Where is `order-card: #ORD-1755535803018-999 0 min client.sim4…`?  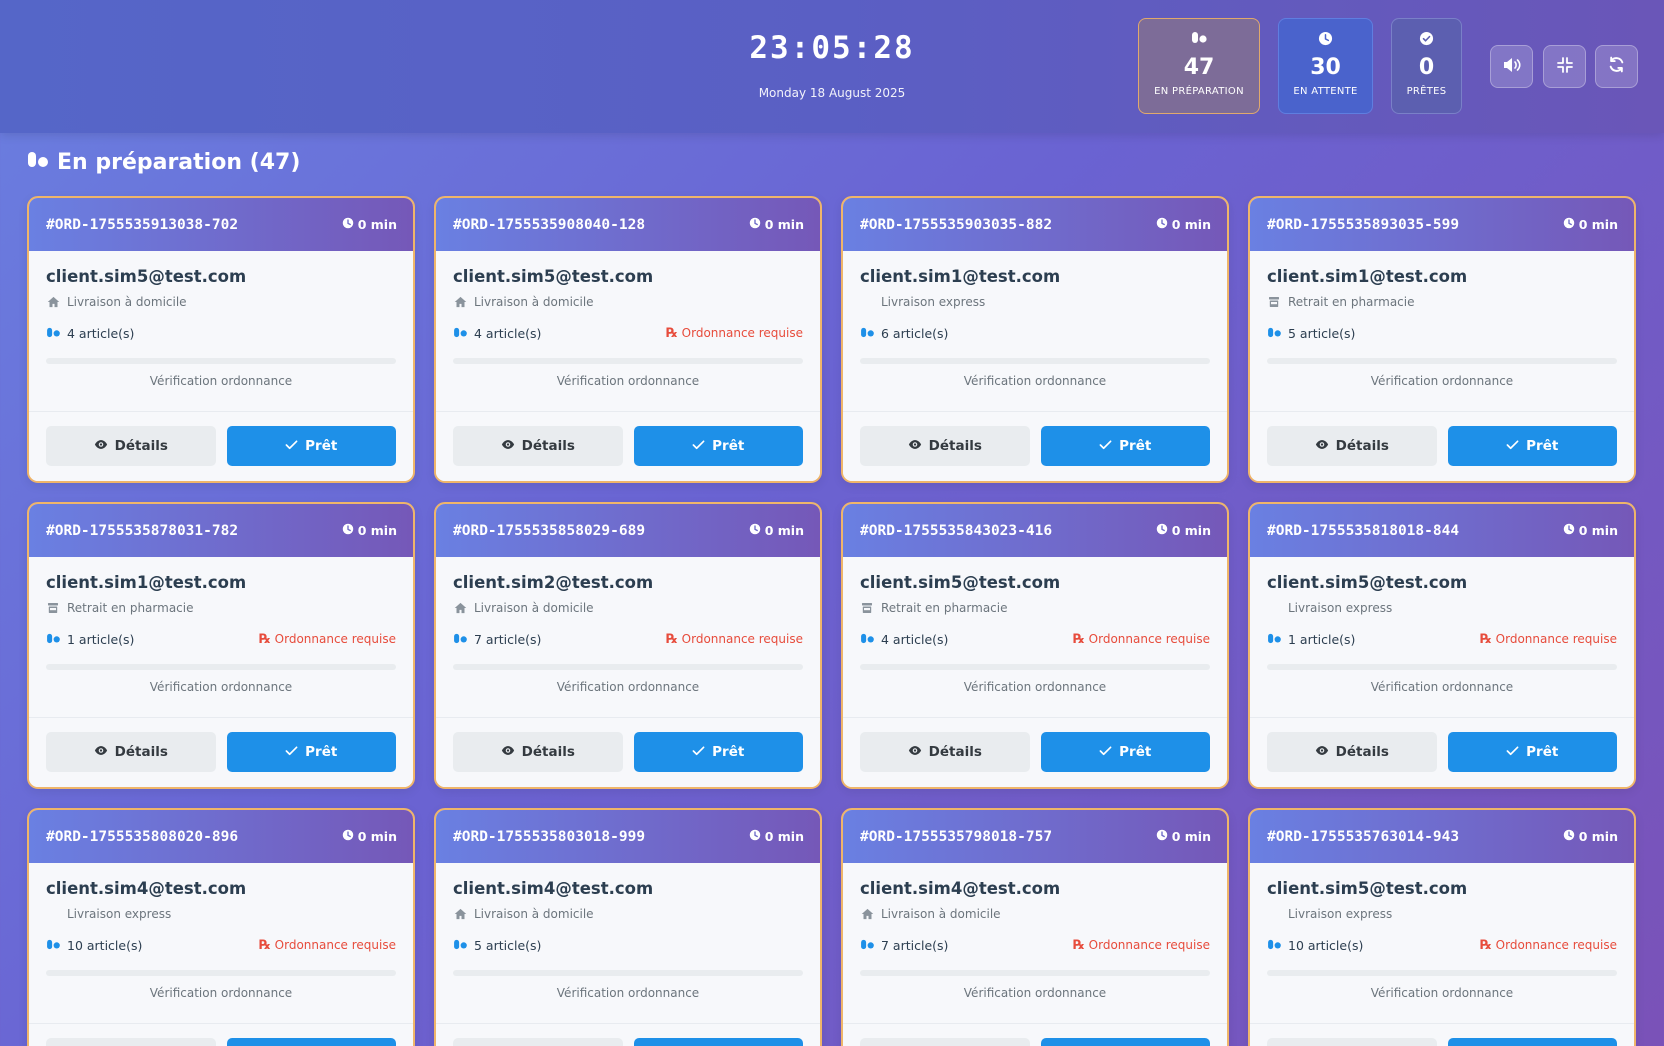 order-card: #ORD-1755535803018-999 0 min client.sim4… is located at coordinates (628, 927).